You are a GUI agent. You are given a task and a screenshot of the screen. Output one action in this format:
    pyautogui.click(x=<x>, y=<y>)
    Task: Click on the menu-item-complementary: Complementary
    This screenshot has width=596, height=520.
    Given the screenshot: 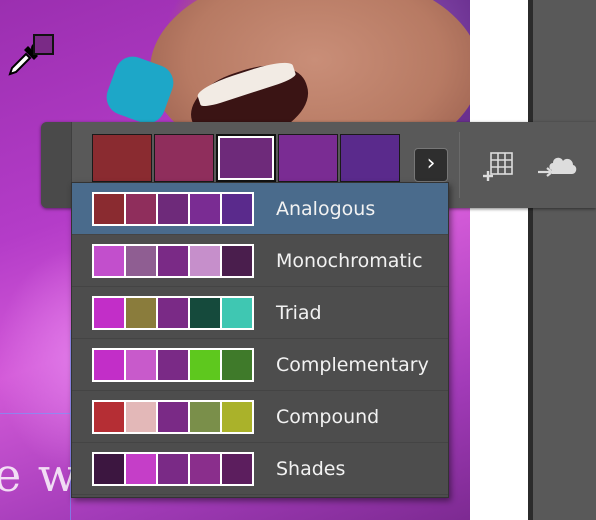 What is the action you would take?
    pyautogui.click(x=260, y=365)
    